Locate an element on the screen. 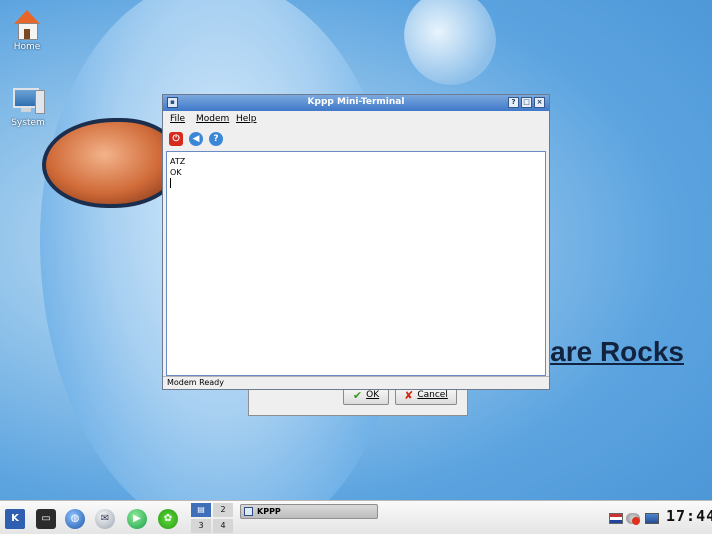 The width and height of the screenshot is (712, 534). desktop-icon-system: System is located at coordinates (28, 107).